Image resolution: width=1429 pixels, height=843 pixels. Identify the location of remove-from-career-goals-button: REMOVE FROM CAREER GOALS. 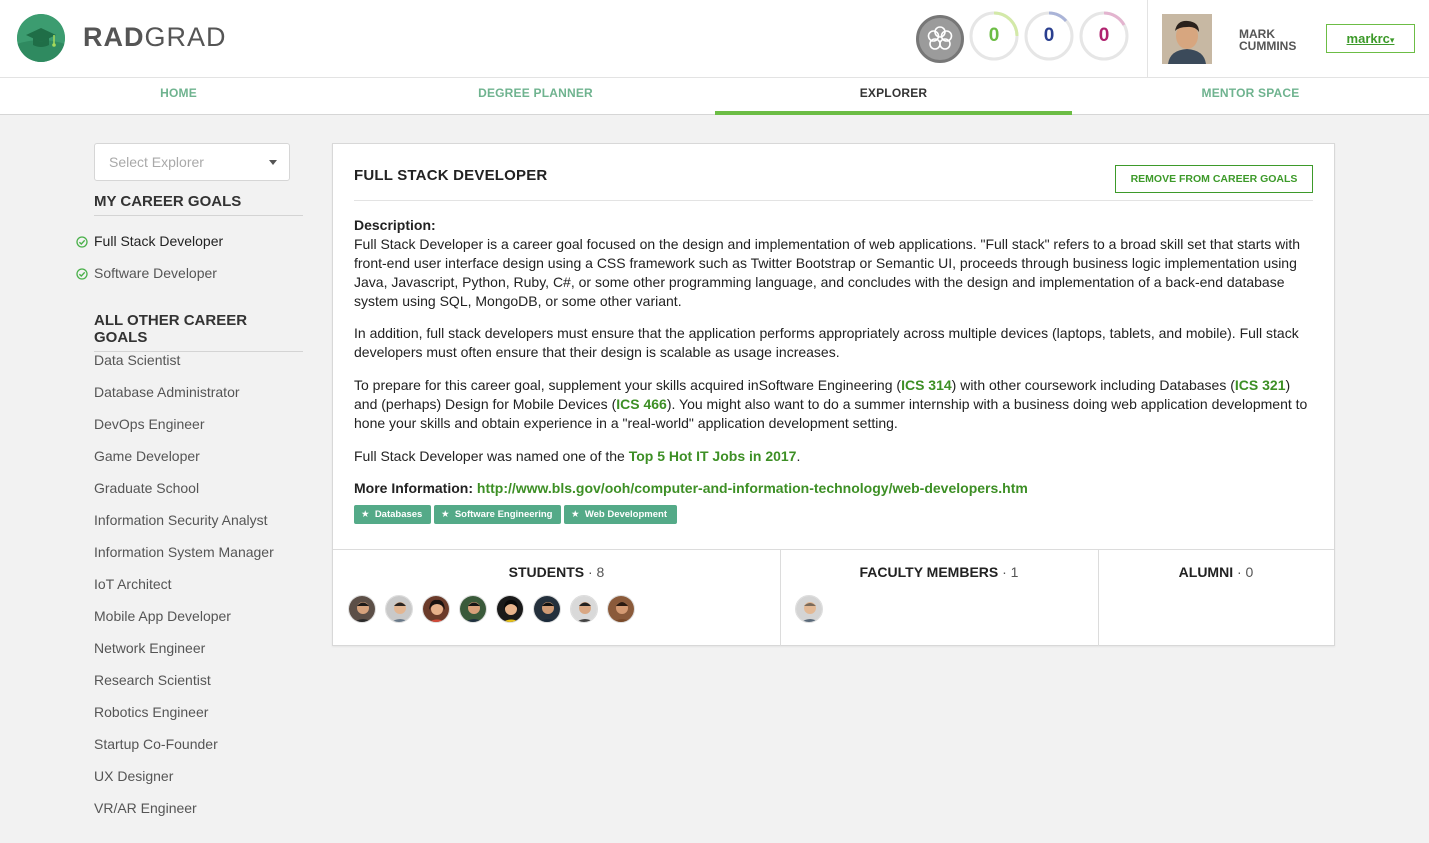
(1214, 179).